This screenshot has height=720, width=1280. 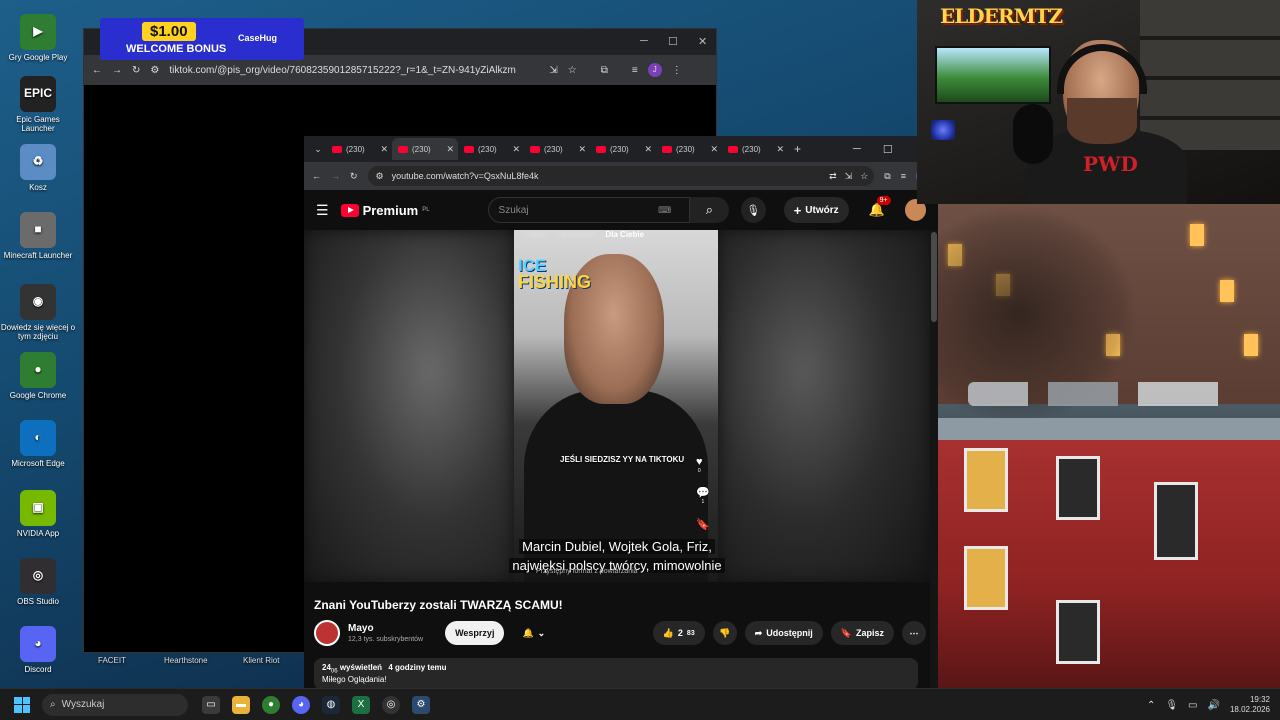 What do you see at coordinates (391, 704) in the screenshot?
I see `obs-icon: ◎` at bounding box center [391, 704].